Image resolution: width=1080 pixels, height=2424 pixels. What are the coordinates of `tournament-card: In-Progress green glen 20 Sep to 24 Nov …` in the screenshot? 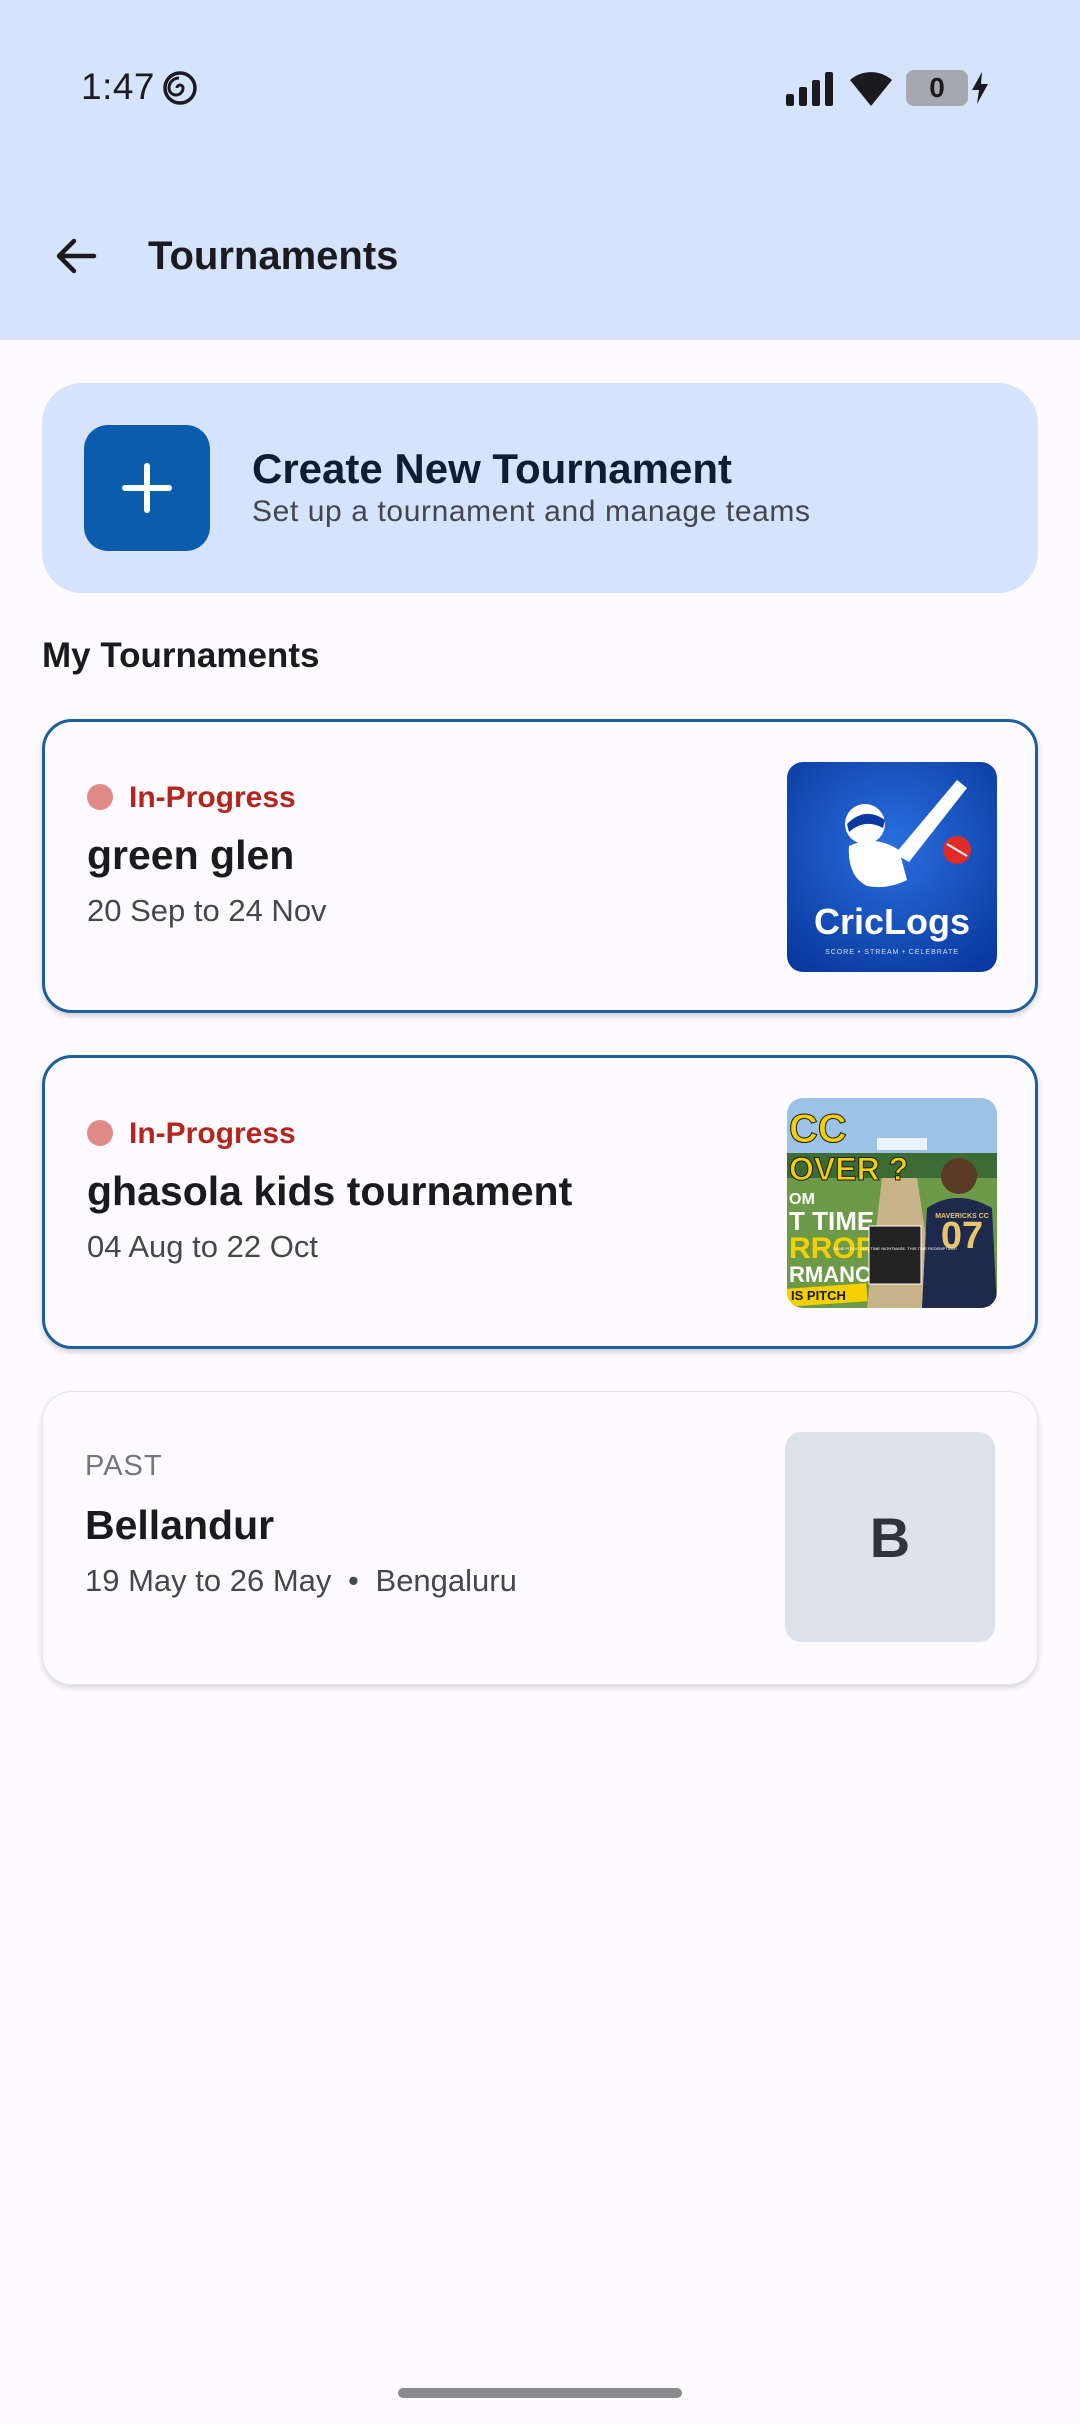 It's located at (540, 866).